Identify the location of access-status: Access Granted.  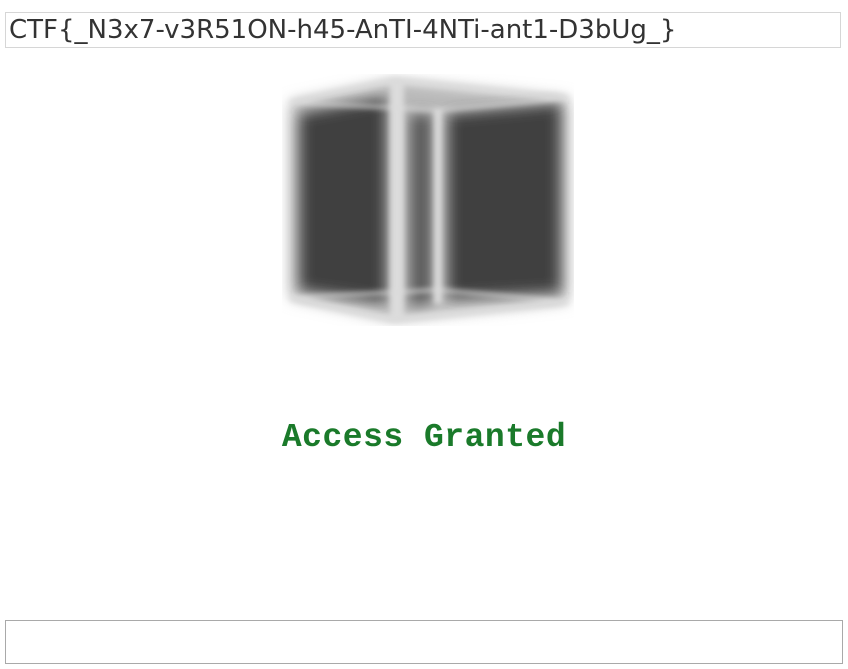
(424, 437).